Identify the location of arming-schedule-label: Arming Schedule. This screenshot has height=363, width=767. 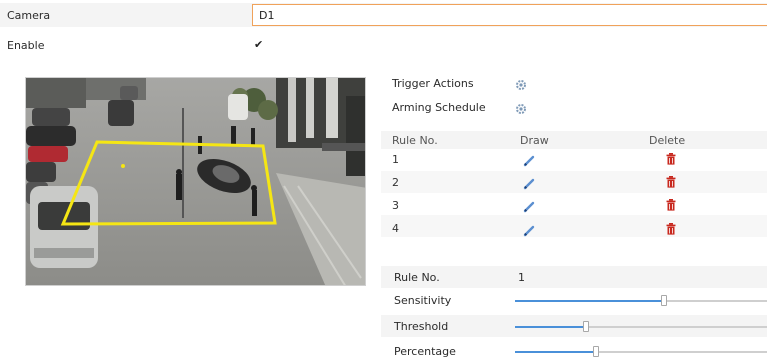
(439, 107).